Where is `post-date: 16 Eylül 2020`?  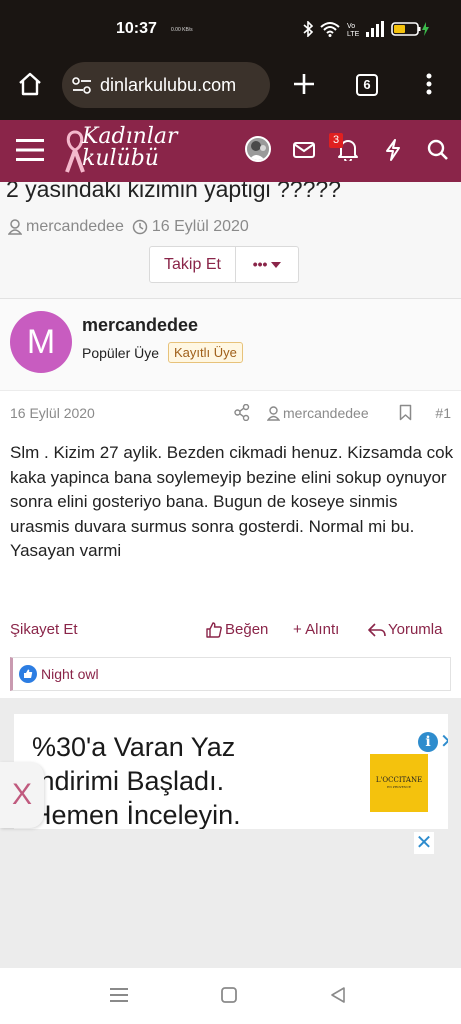
post-date: 16 Eylül 2020 is located at coordinates (52, 413).